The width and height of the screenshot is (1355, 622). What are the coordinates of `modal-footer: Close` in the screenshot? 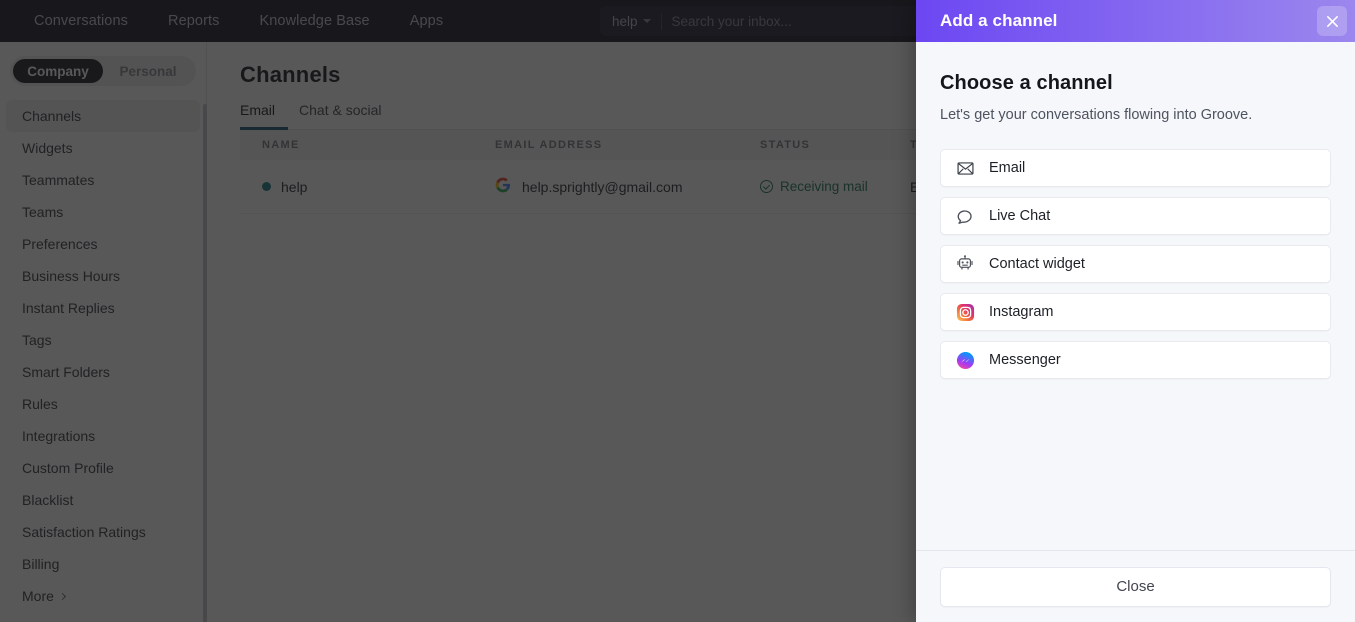 It's located at (1135, 586).